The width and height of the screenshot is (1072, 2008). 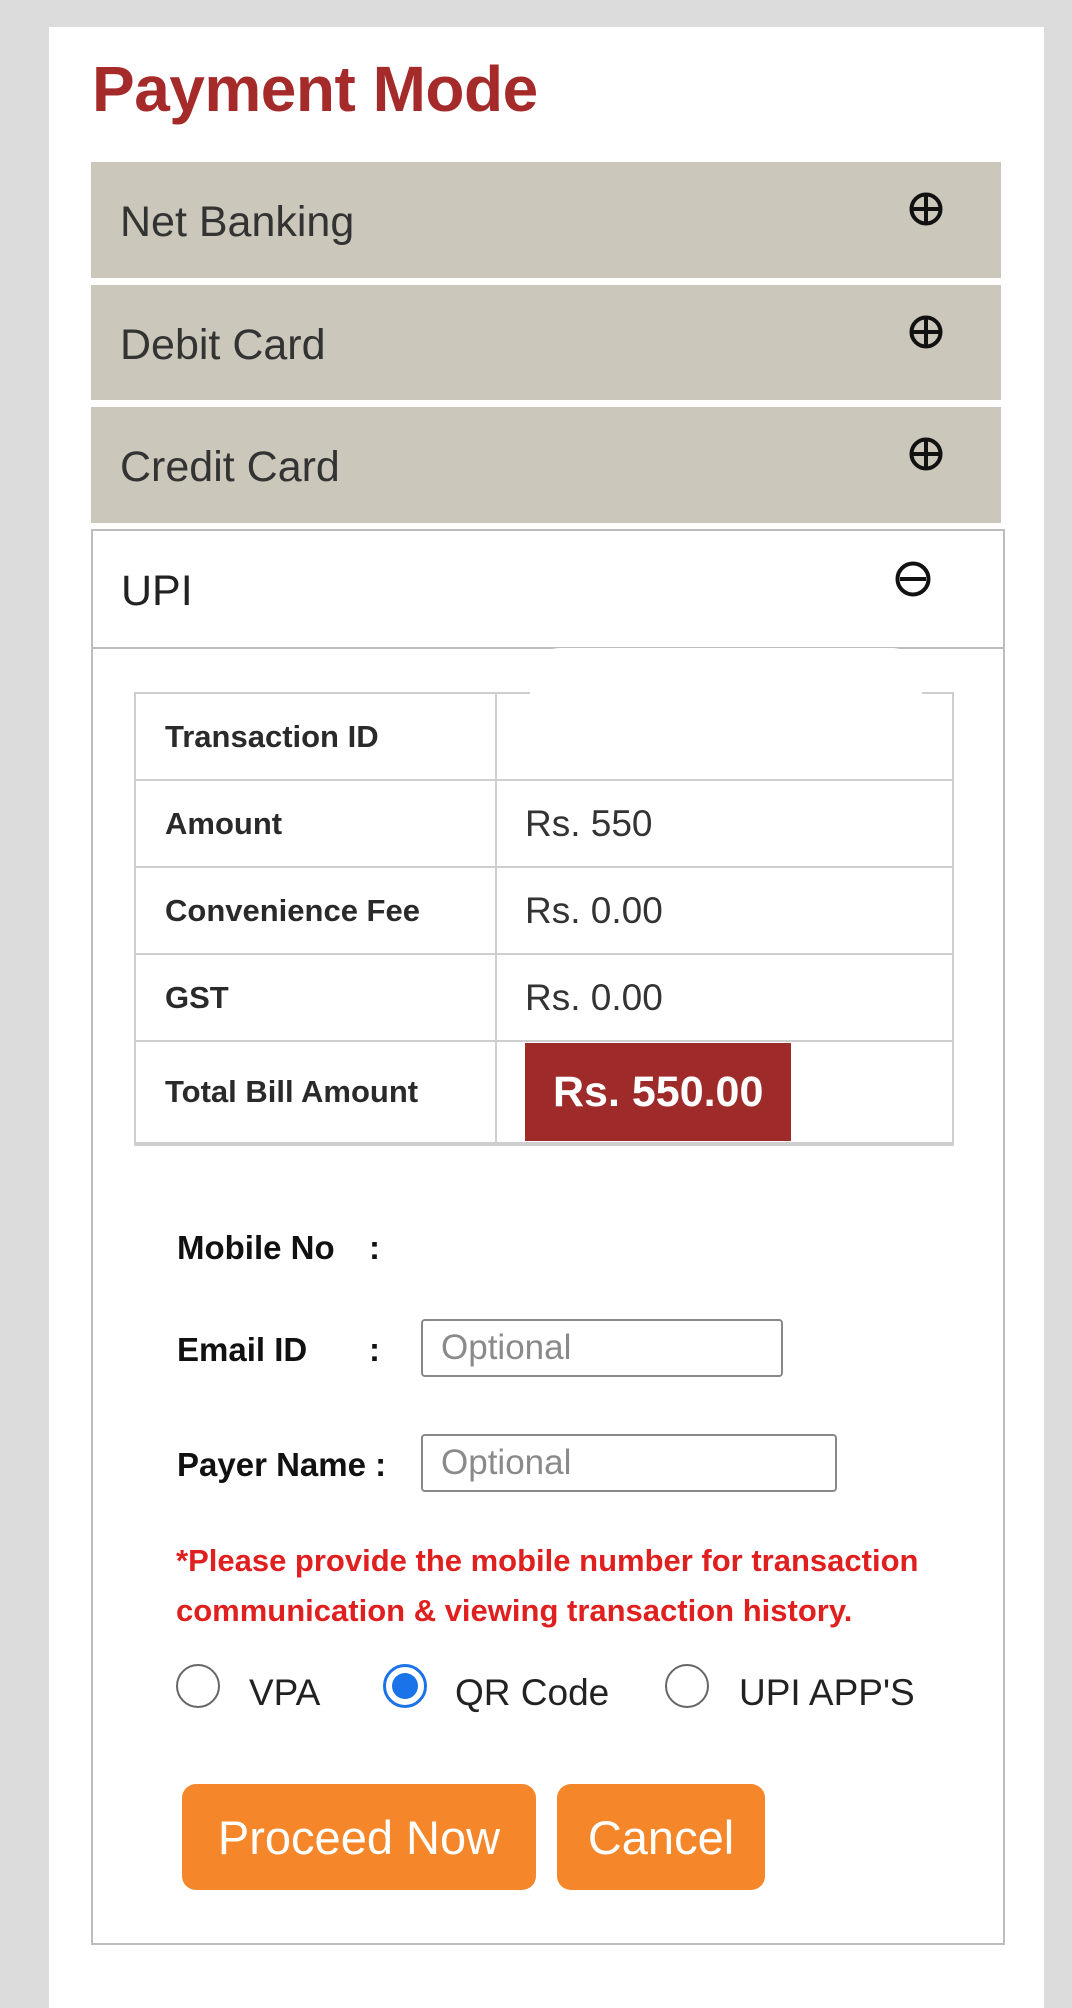 I want to click on amount-label: Amount, so click(x=315, y=823).